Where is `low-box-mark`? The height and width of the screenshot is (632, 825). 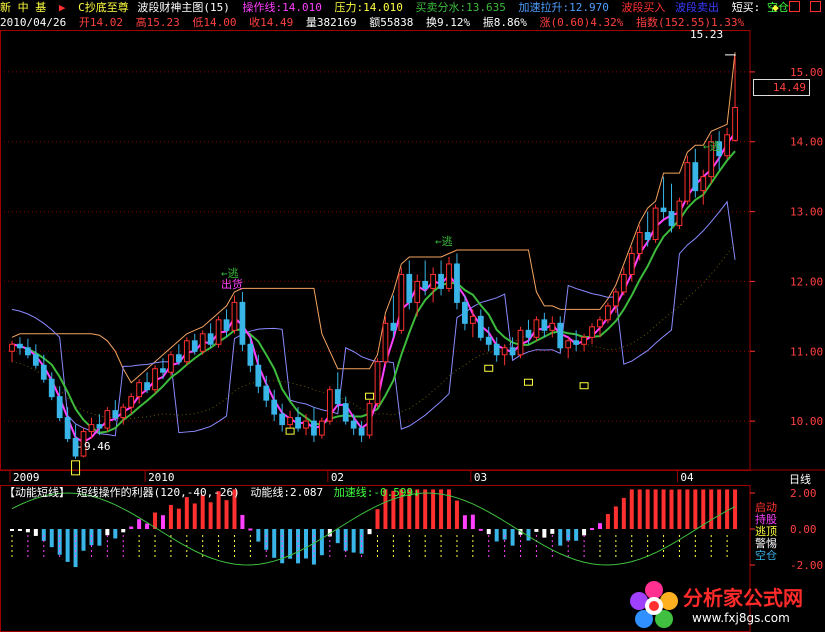 low-box-mark is located at coordinates (76, 468).